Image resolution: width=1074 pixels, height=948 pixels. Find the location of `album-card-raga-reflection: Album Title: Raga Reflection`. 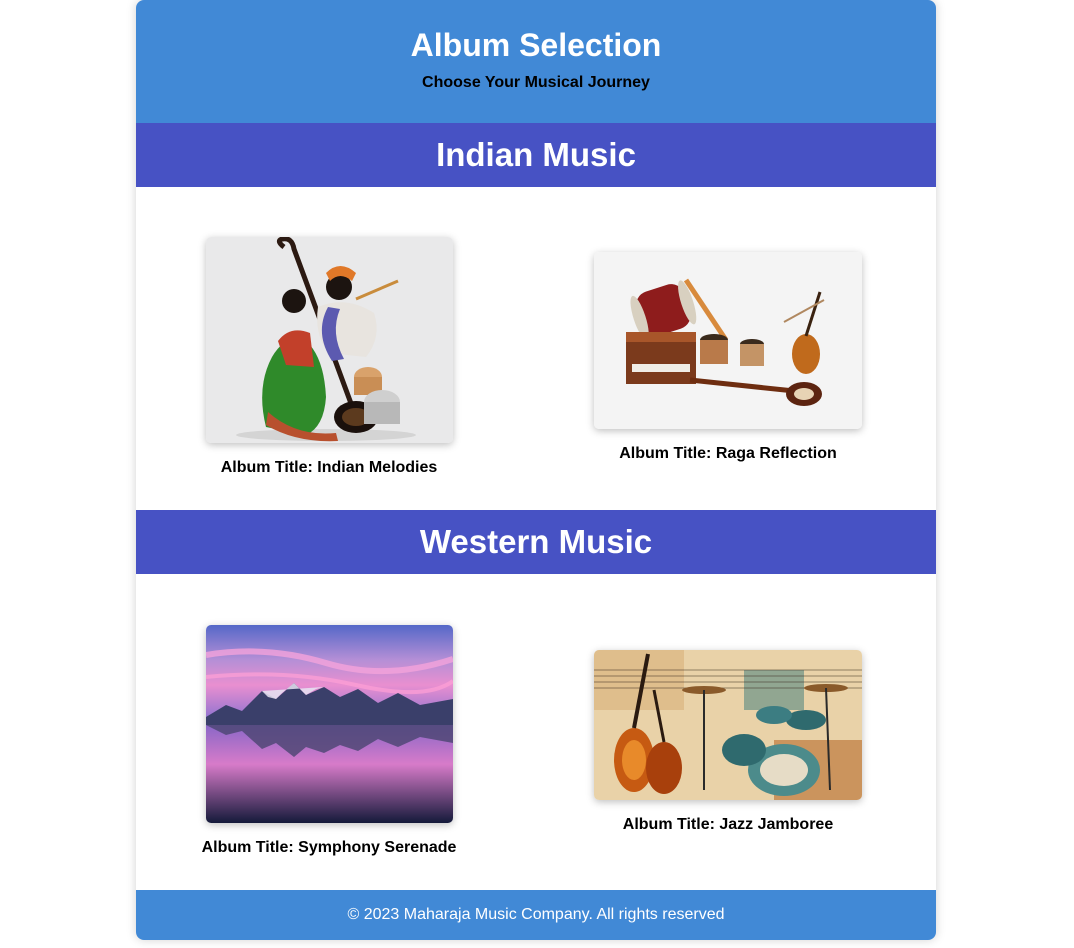

album-card-raga-reflection: Album Title: Raga Reflection is located at coordinates (728, 357).